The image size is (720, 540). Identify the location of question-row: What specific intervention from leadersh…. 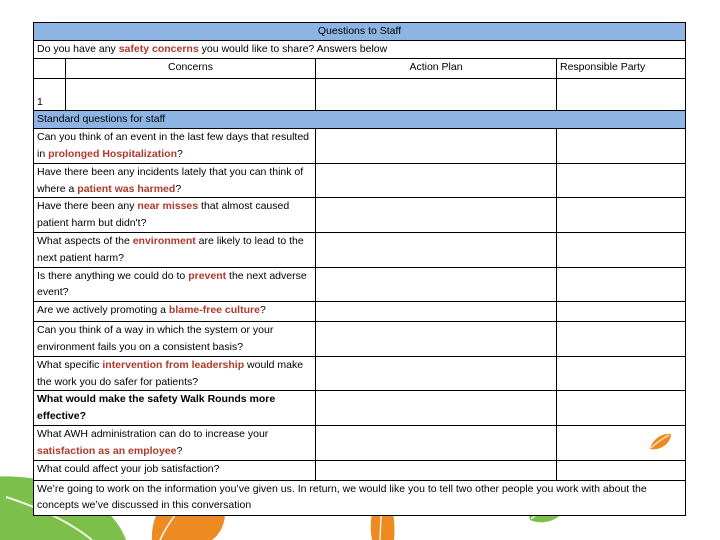
(360, 373).